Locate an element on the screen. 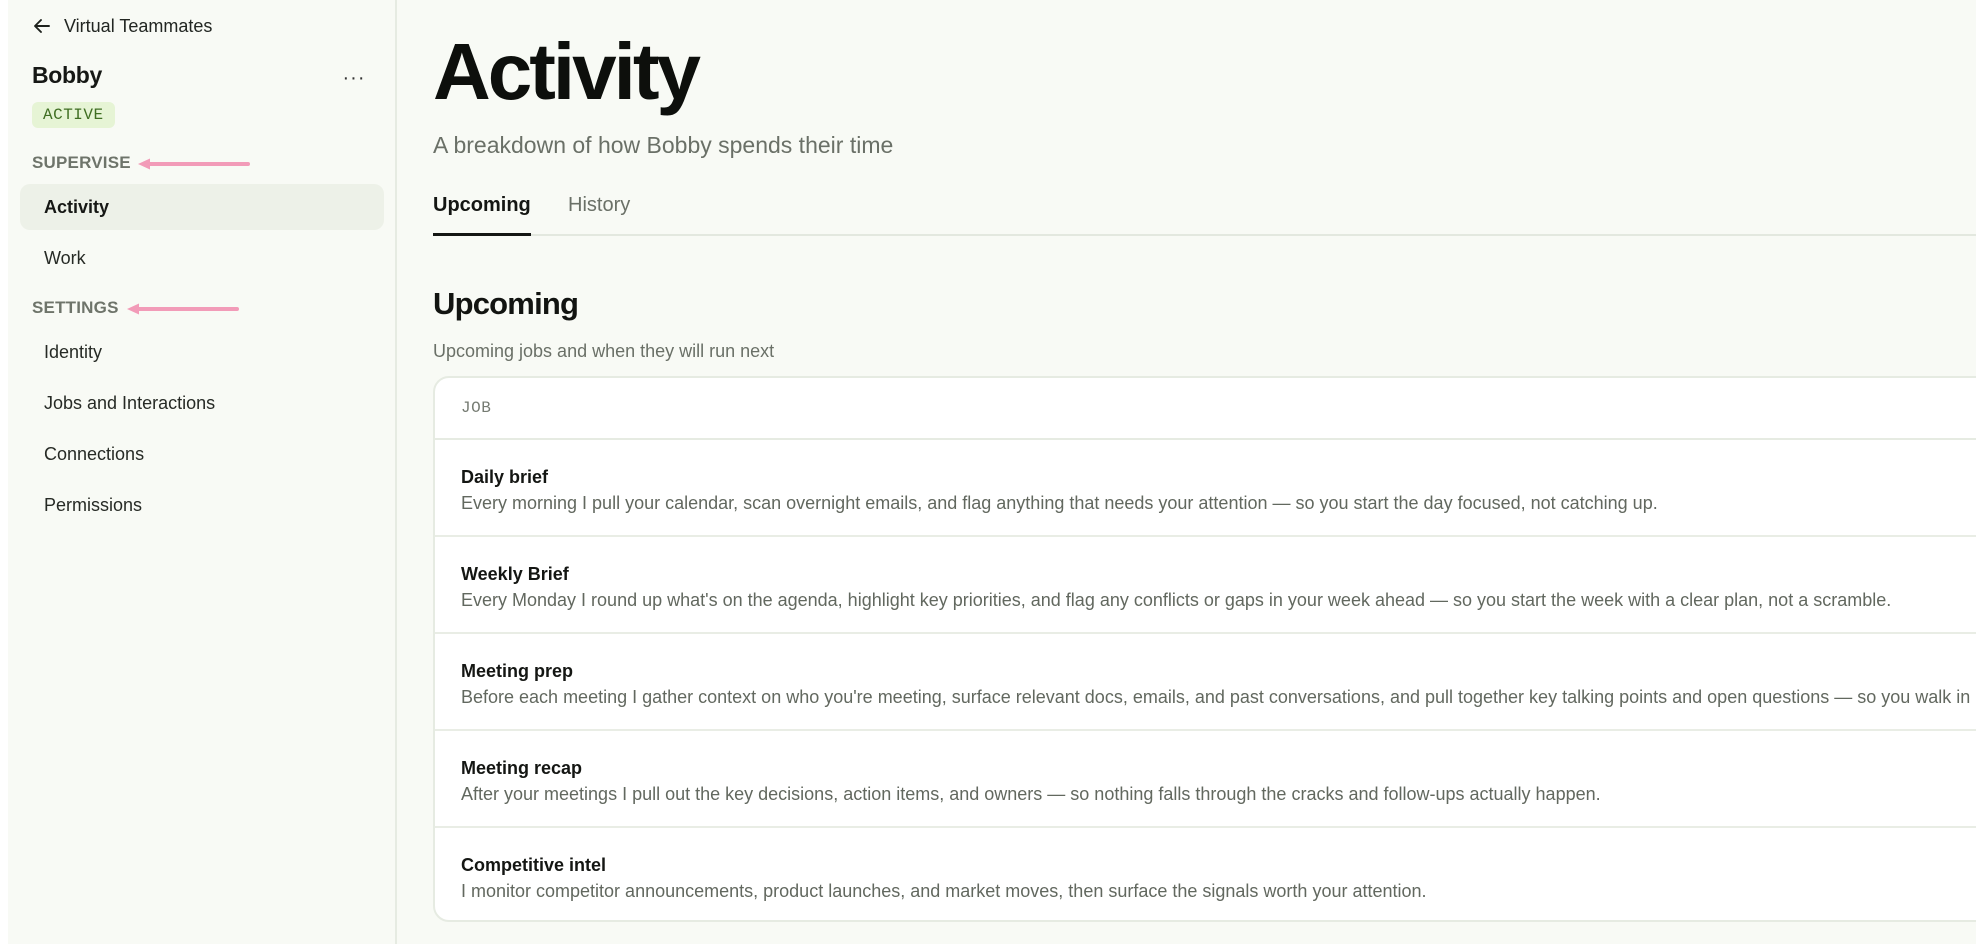 This screenshot has width=1976, height=944. sidebar-item-activity: Activity is located at coordinates (202, 207).